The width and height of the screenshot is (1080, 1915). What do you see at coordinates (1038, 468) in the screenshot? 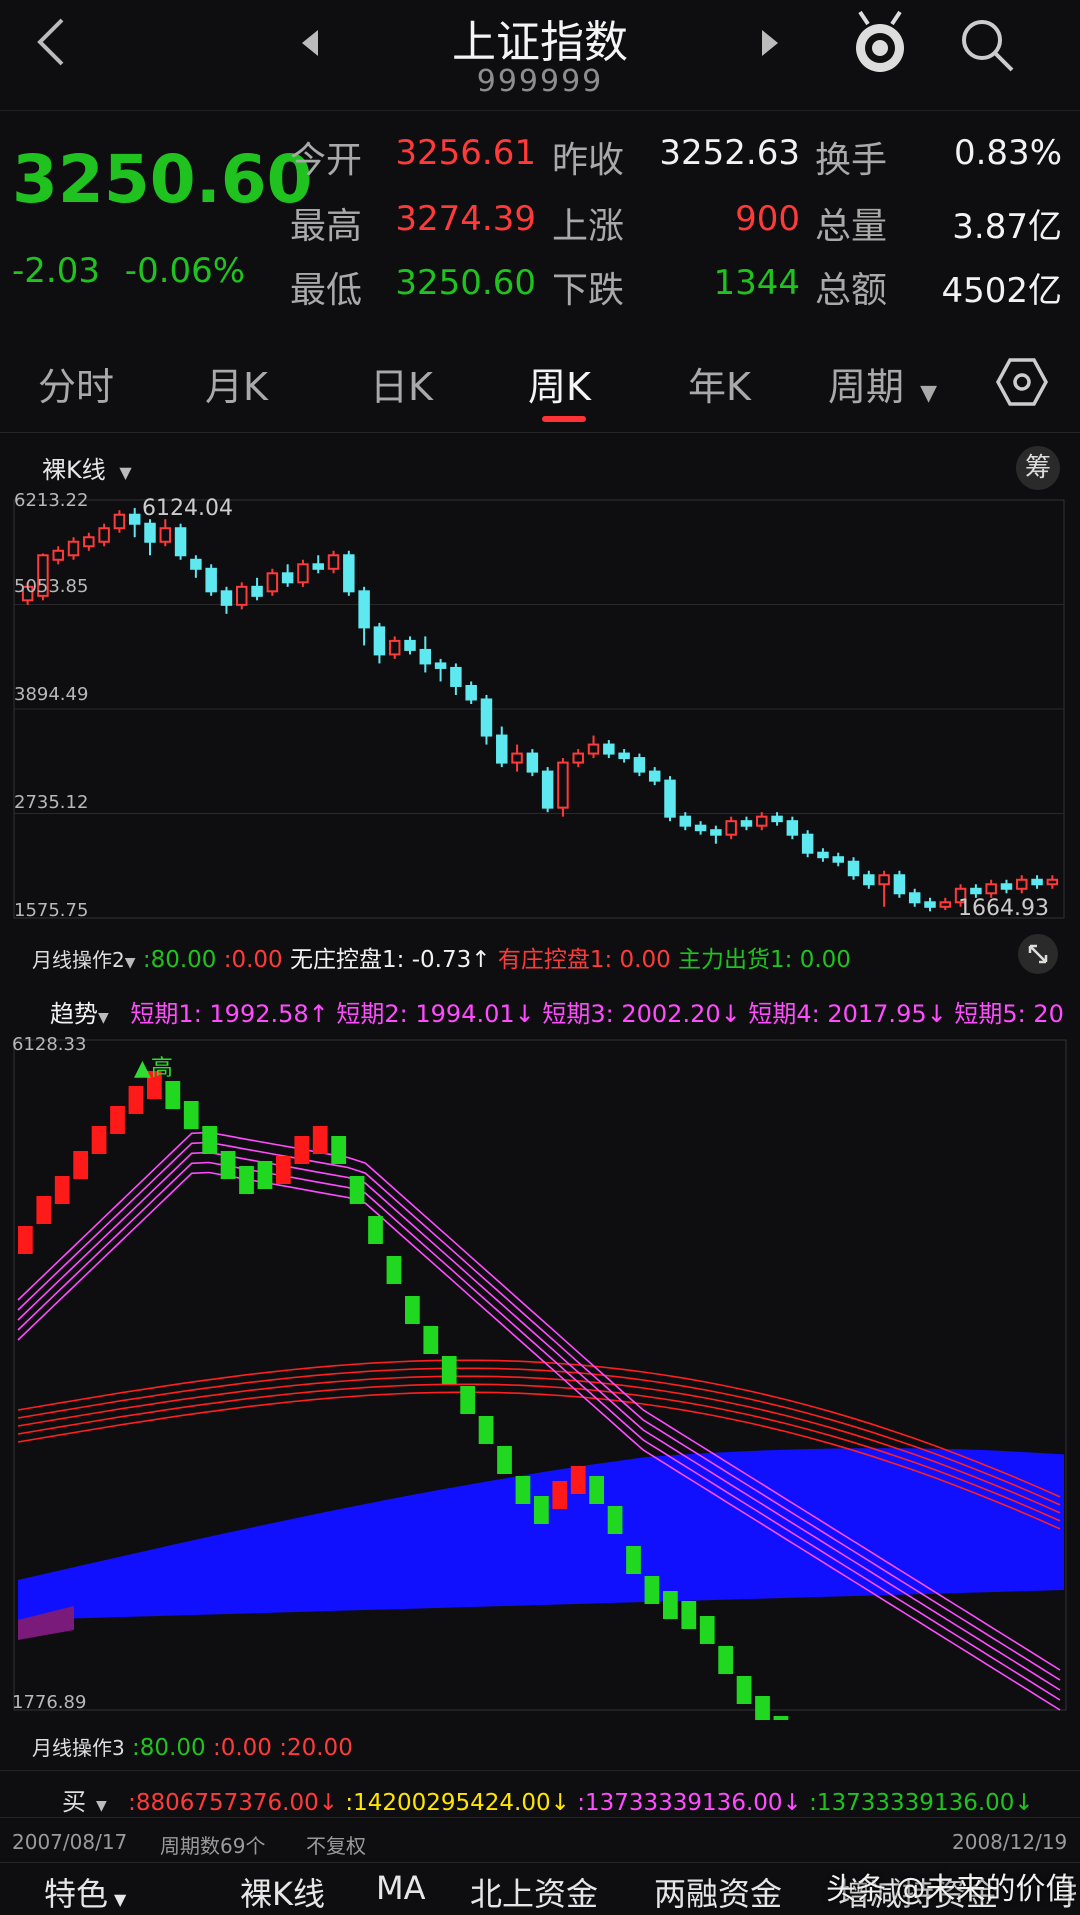
I see `chip-distribution-button: 筹` at bounding box center [1038, 468].